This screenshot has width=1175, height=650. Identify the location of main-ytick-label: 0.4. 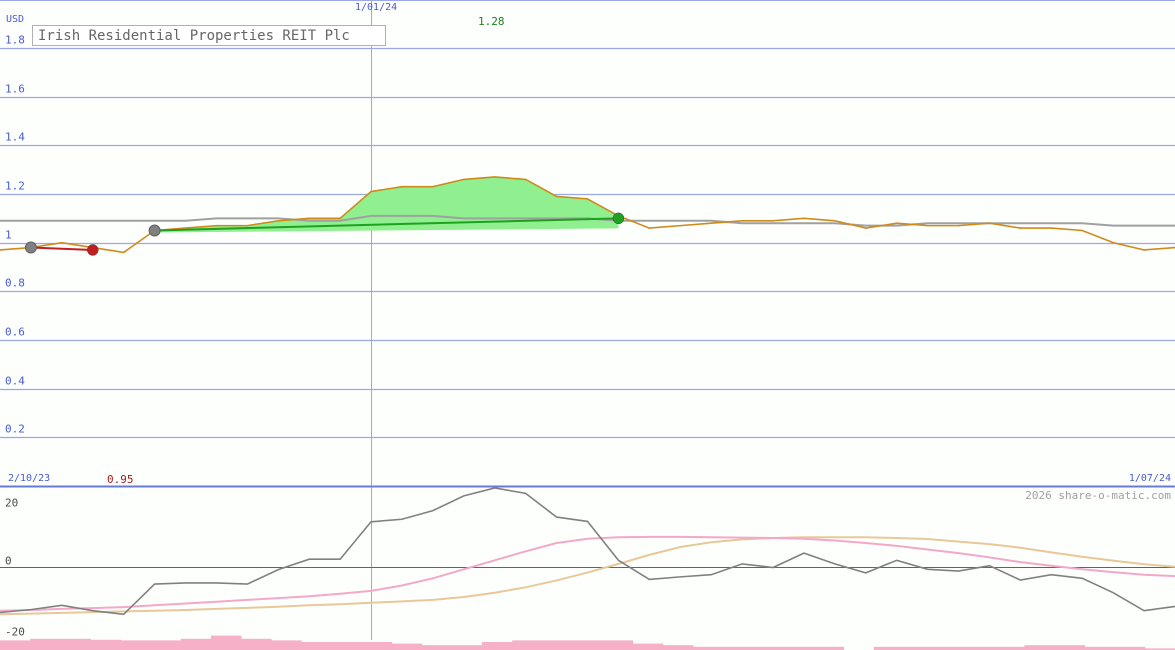
(15, 381).